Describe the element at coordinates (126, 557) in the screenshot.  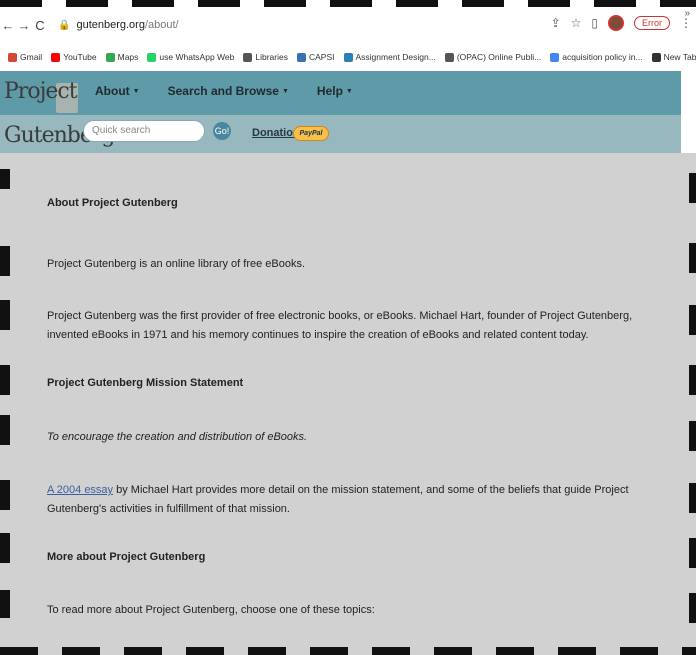
I see `more-about-heading: More about Project Gutenberg` at that location.